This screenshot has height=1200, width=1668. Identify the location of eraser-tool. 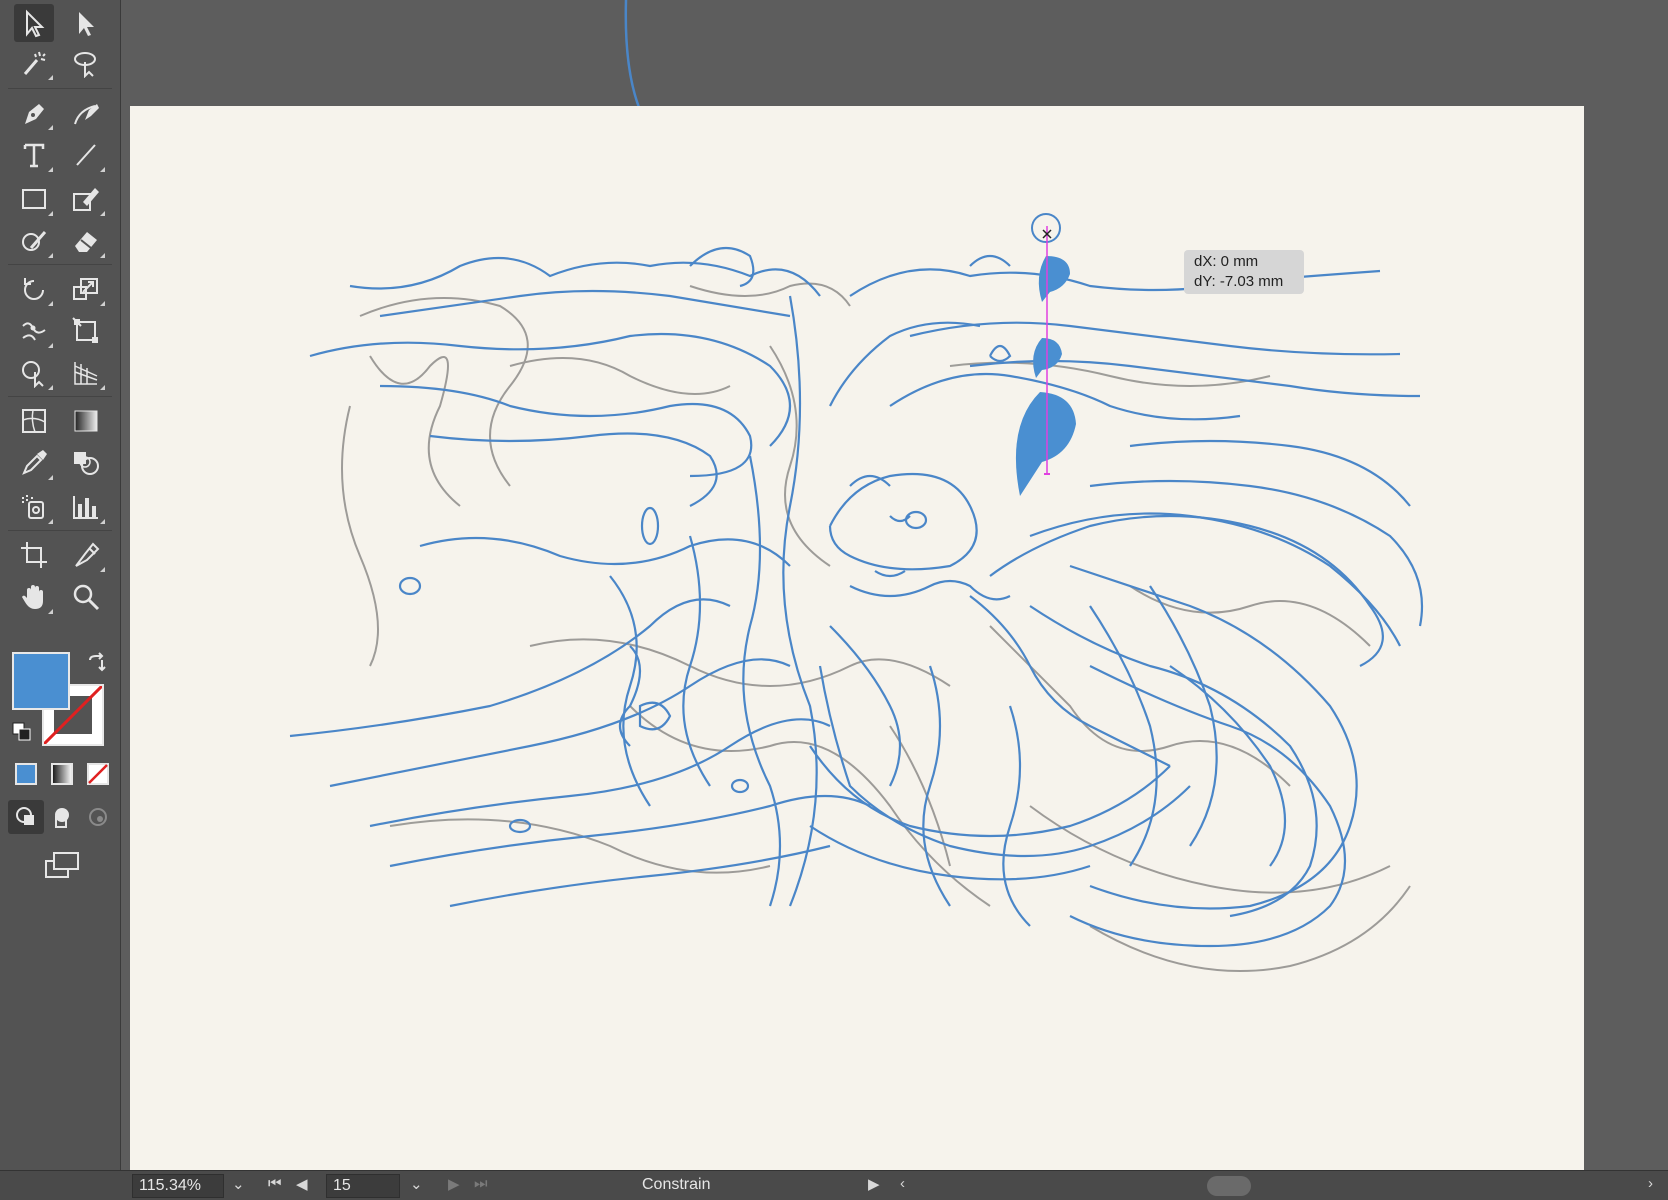
(86, 241).